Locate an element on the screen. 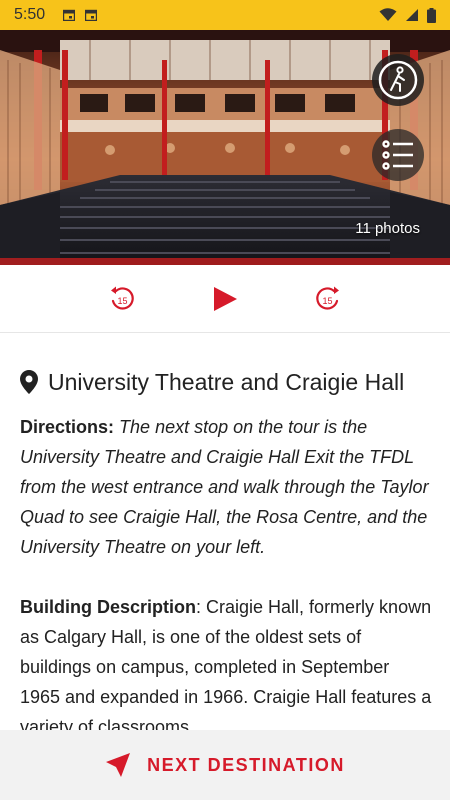  accessibility-button is located at coordinates (398, 80).